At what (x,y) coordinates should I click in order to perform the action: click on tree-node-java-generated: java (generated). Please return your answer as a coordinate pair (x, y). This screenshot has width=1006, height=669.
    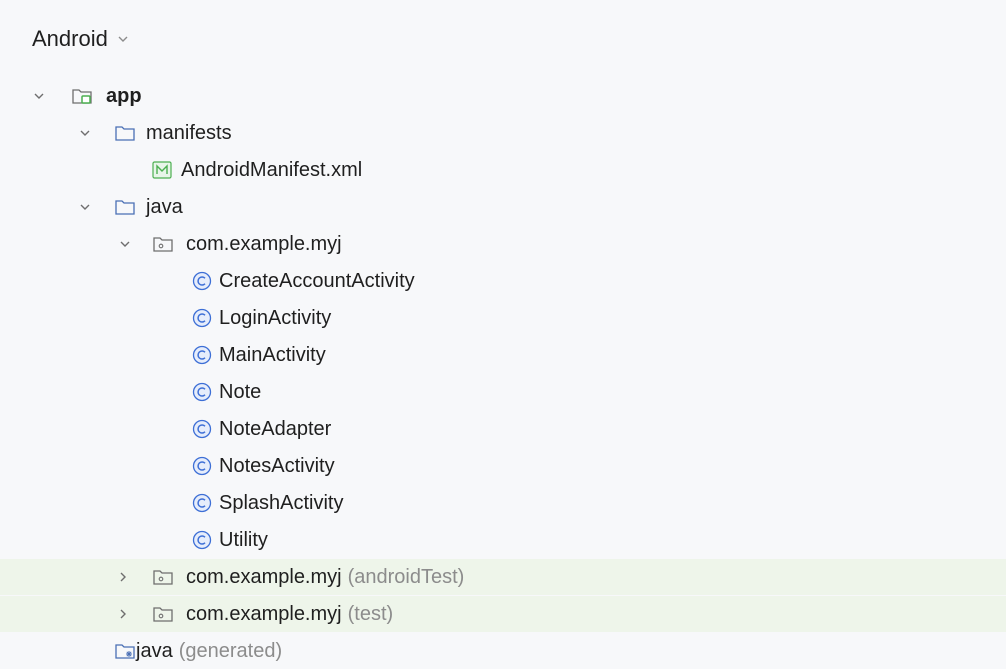
    Looking at the image, I should click on (503, 651).